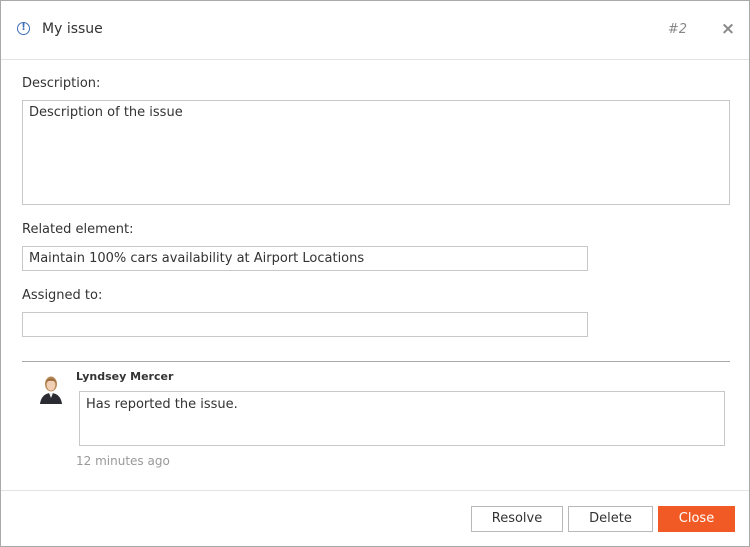 The image size is (750, 547). What do you see at coordinates (61, 83) in the screenshot?
I see `description-label: Description:` at bounding box center [61, 83].